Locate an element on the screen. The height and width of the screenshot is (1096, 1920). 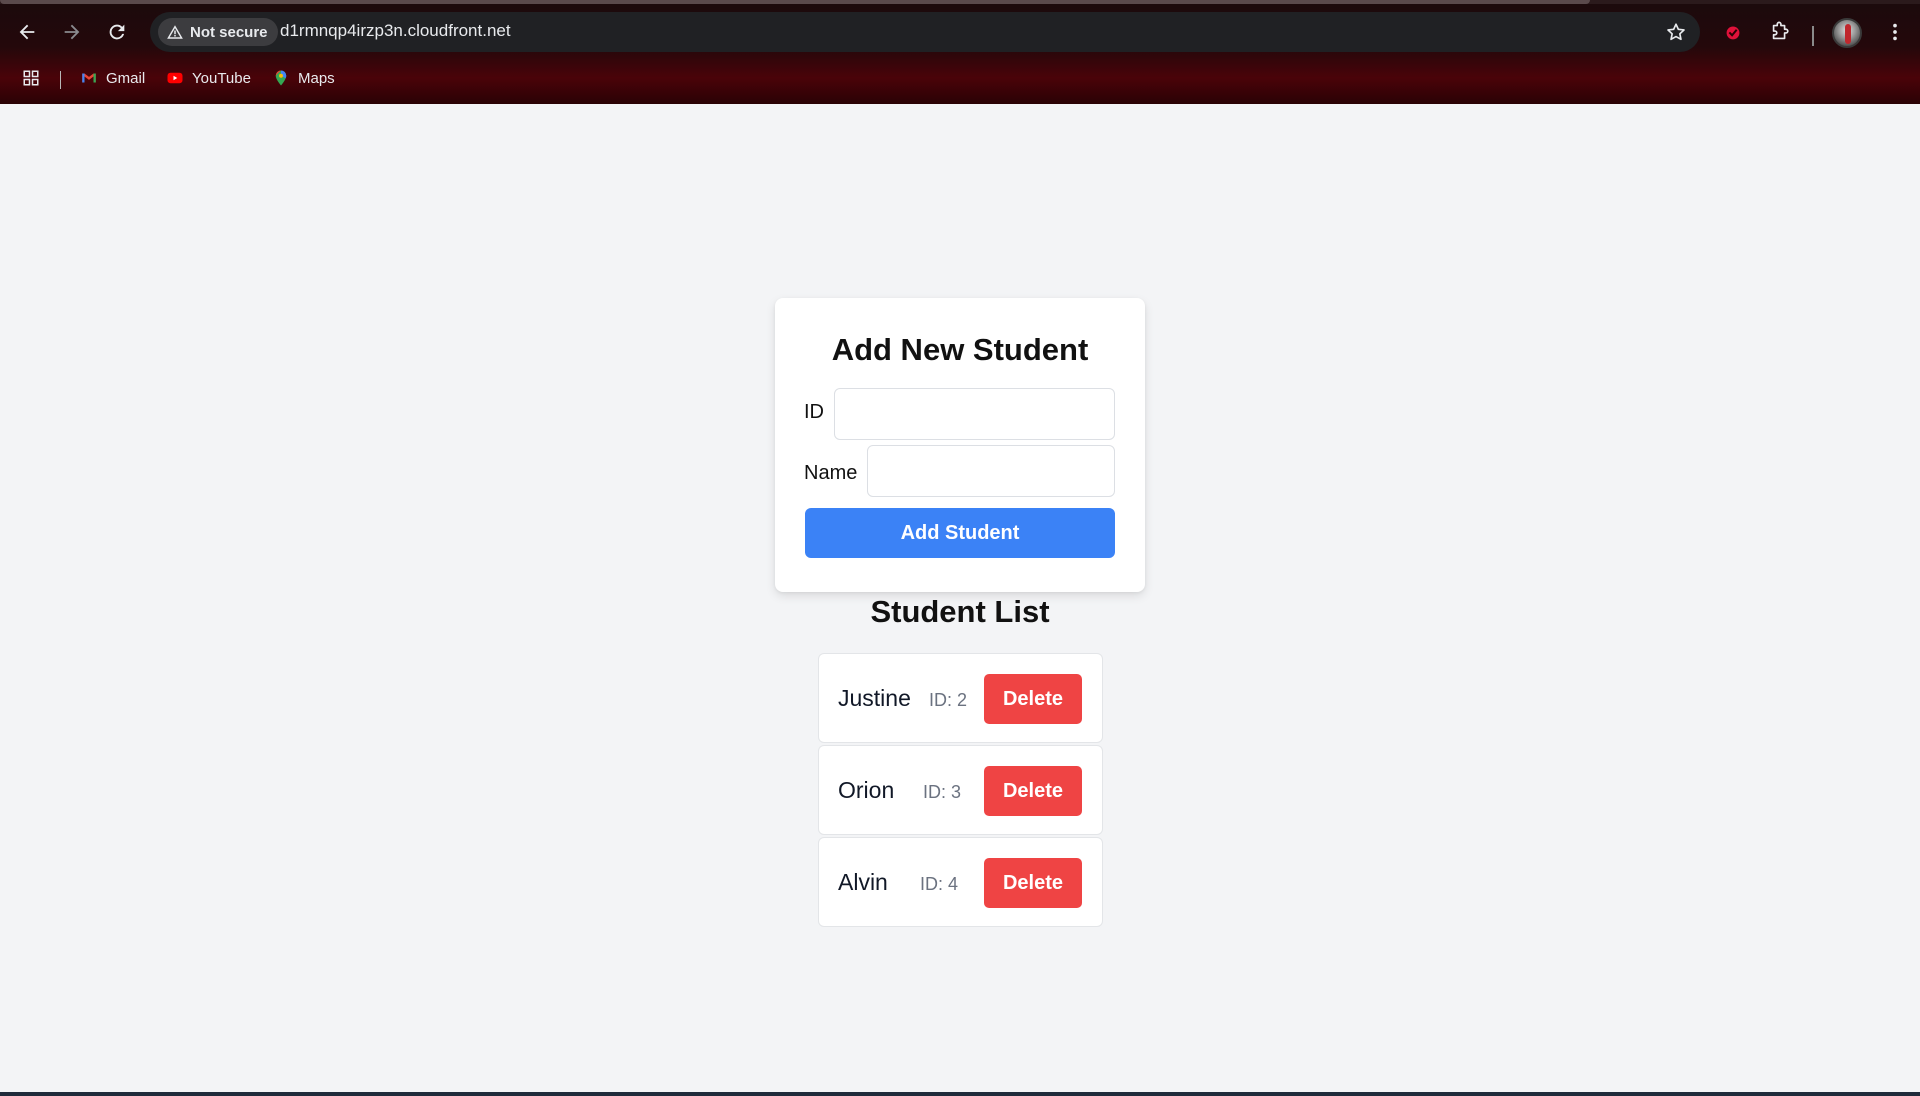
back-arrow-icon is located at coordinates (27, 32).